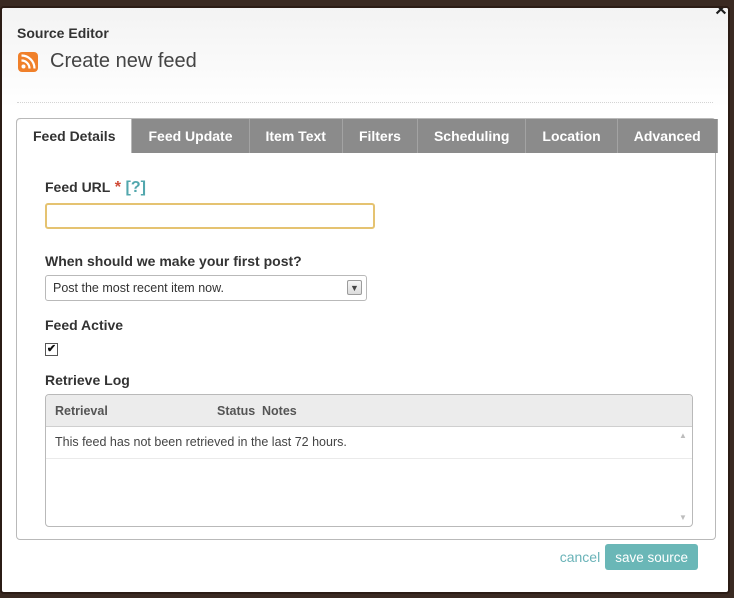 The image size is (734, 598). Describe the element at coordinates (572, 136) in the screenshot. I see `tab-location: Location` at that location.